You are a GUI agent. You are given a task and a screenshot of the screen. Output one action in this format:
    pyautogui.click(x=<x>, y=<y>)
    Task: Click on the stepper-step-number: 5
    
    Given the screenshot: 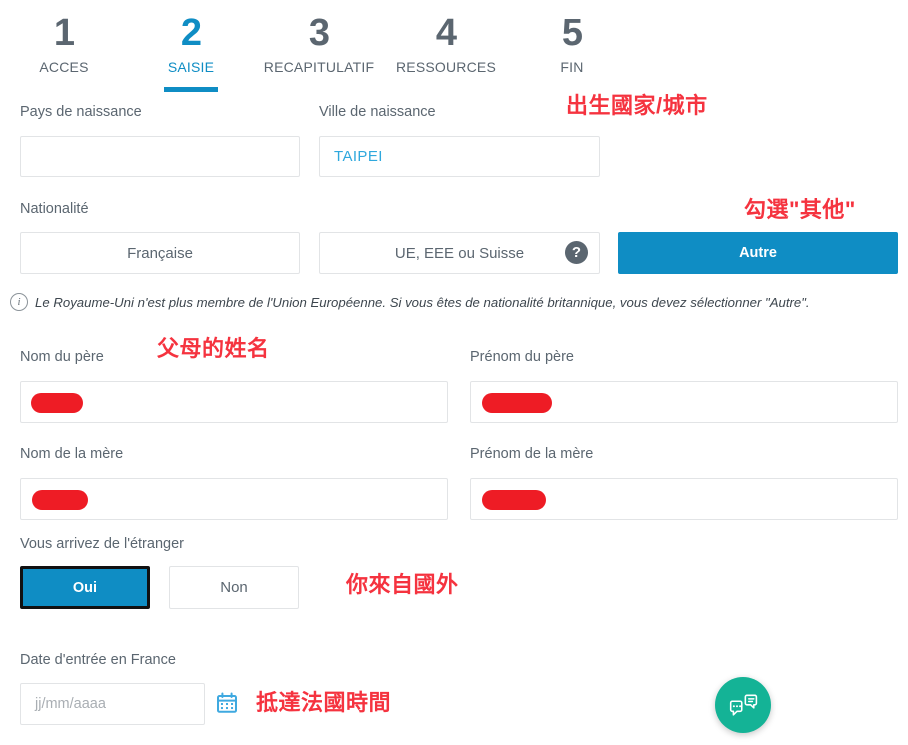 What is the action you would take?
    pyautogui.click(x=572, y=33)
    